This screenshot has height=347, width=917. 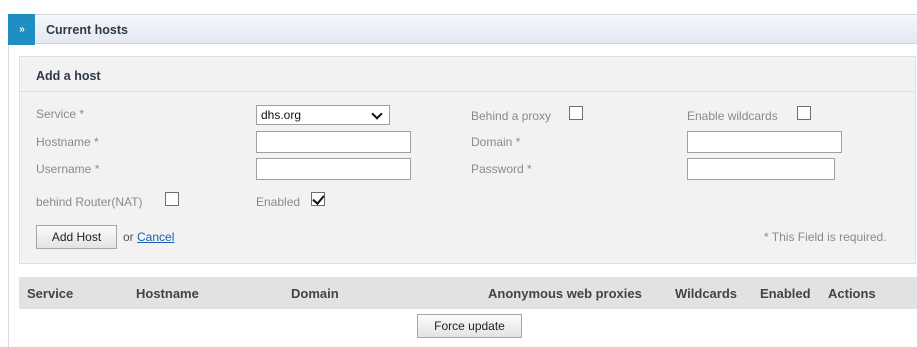 I want to click on enable-wildcards-checkbox, so click(x=804, y=113).